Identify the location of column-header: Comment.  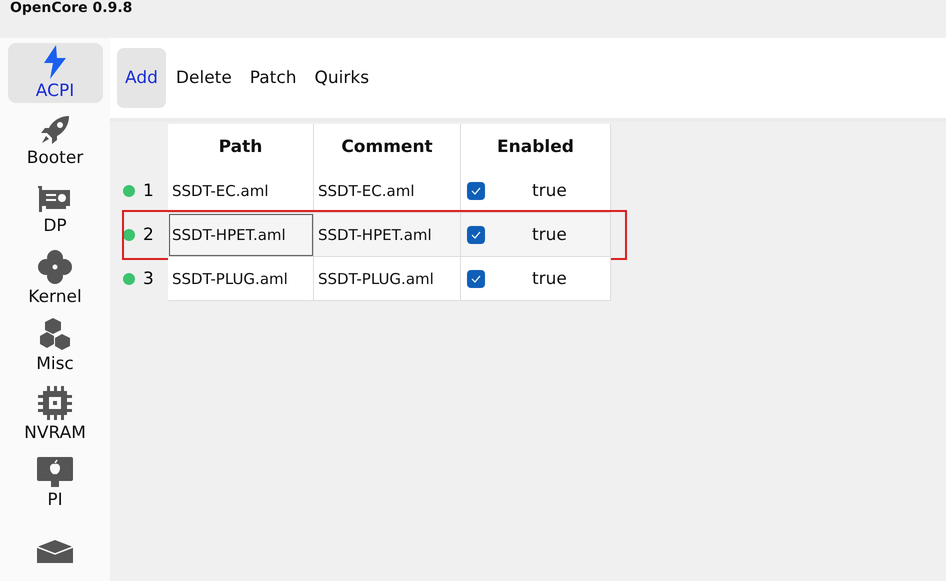
(387, 146).